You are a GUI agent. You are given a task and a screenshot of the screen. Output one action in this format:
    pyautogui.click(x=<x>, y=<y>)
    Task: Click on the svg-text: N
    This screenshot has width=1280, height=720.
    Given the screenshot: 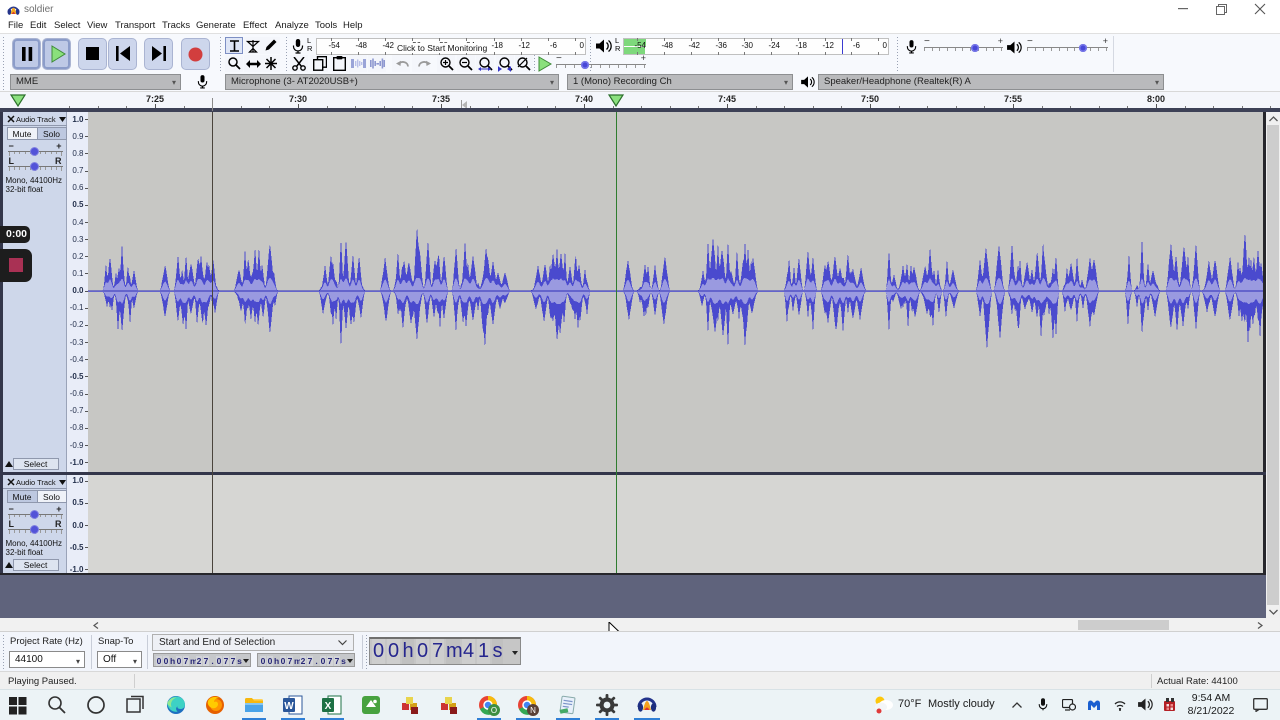 What is the action you would take?
    pyautogui.click(x=533, y=710)
    